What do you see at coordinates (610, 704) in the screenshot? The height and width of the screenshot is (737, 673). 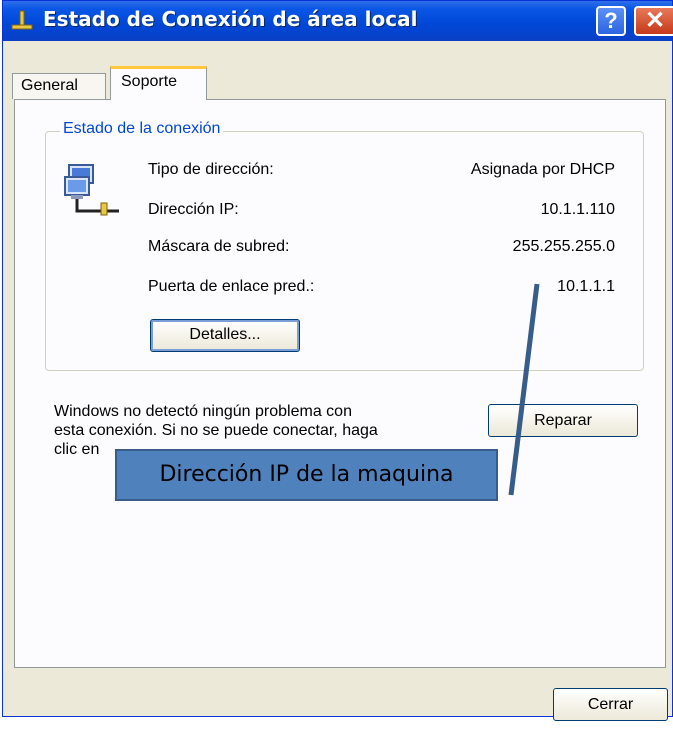 I see `close-button: Cerrar` at bounding box center [610, 704].